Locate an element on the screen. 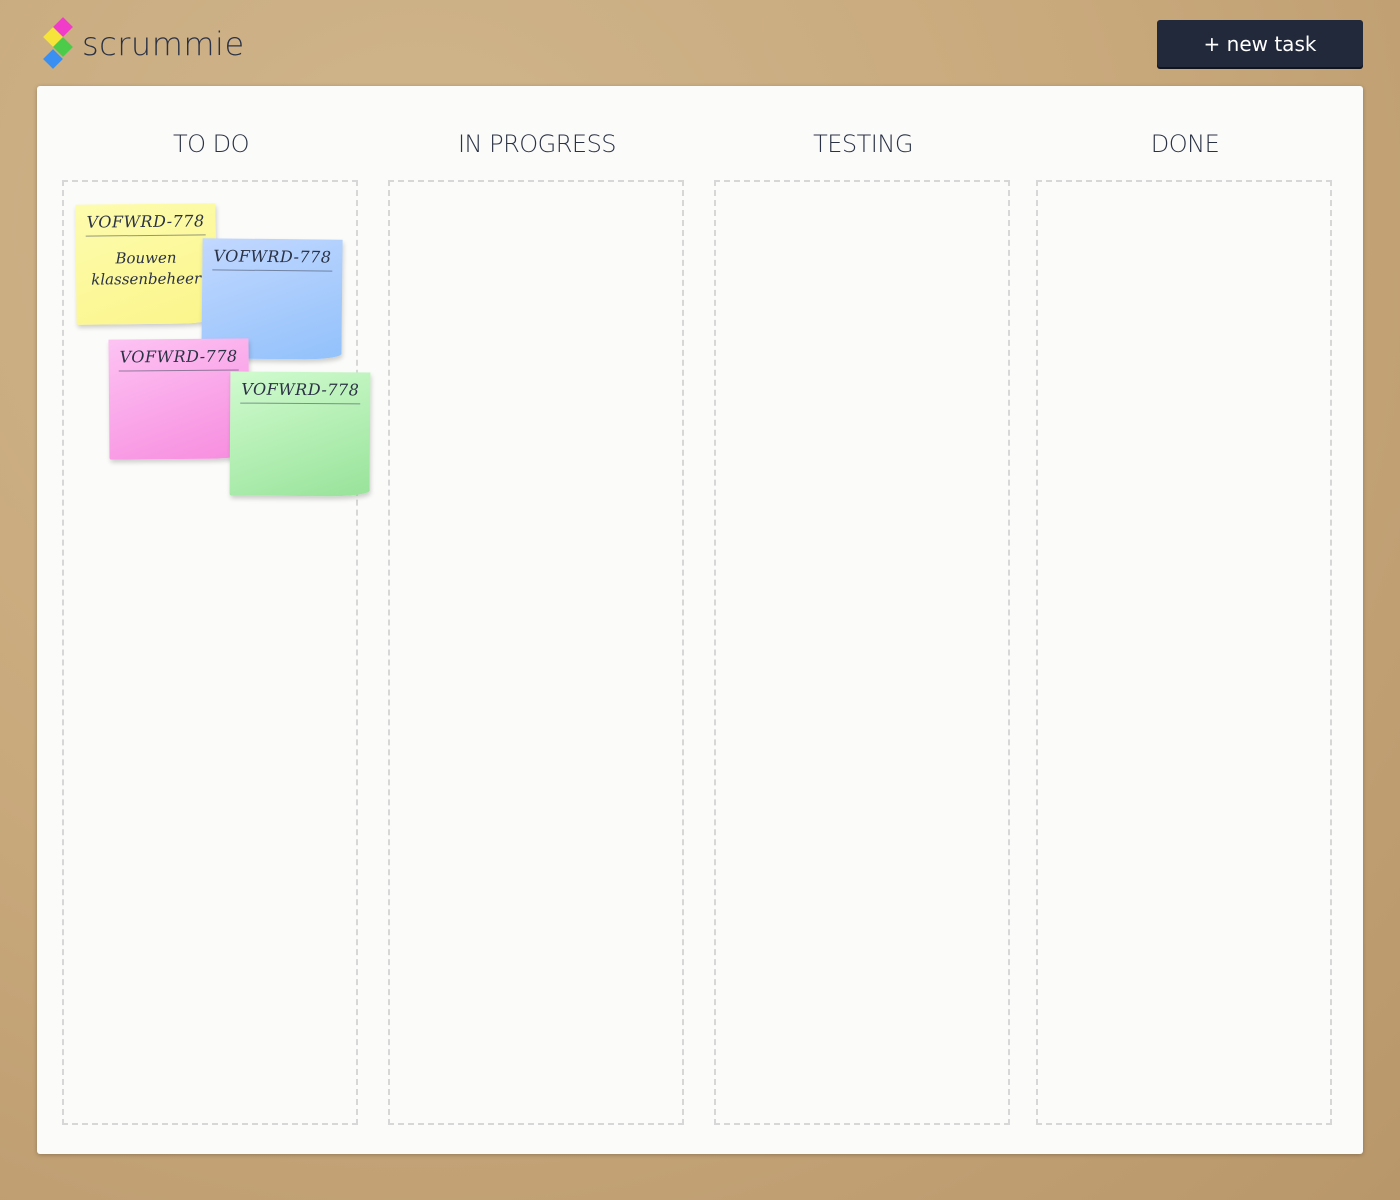 The image size is (1400, 1200). column-title-done: DONE is located at coordinates (1185, 144).